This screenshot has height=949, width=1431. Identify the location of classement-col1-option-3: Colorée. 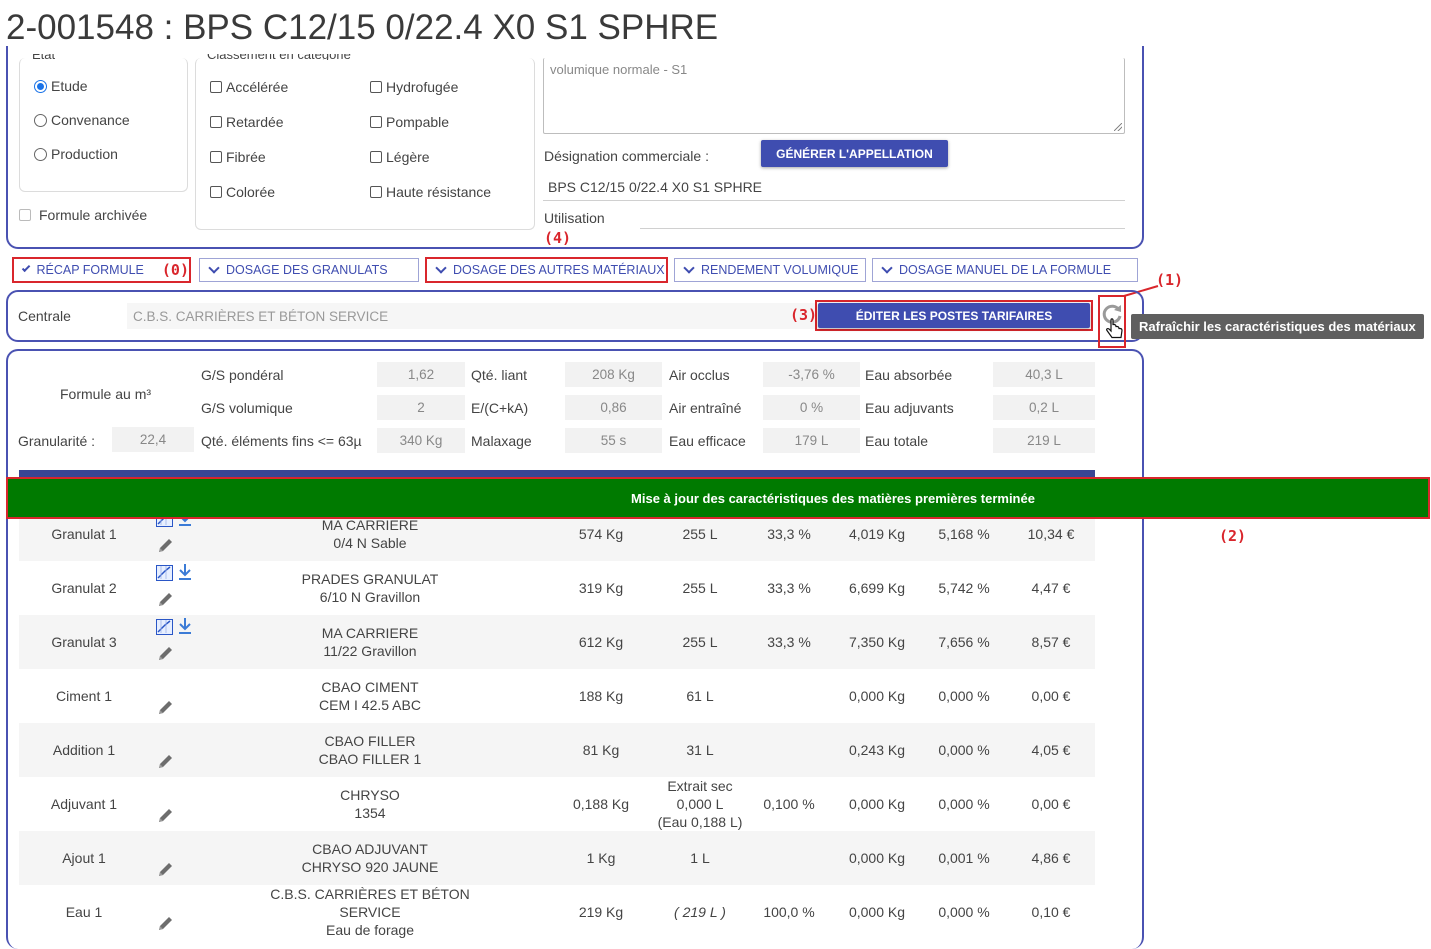
(242, 192).